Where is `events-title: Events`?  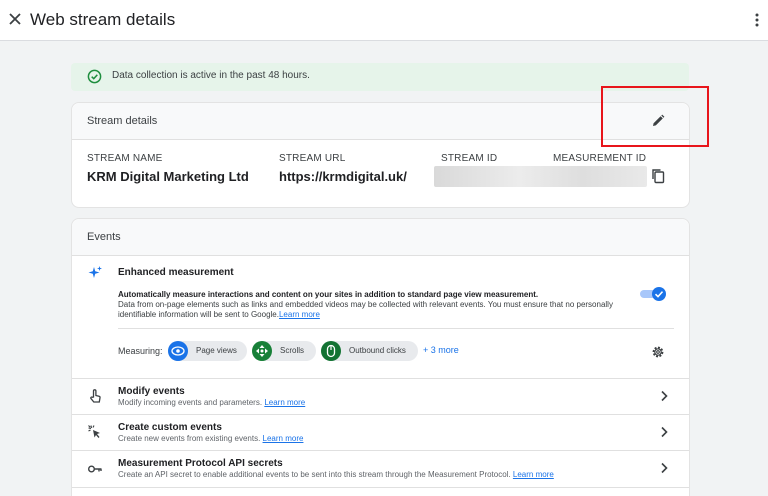
events-title: Events is located at coordinates (104, 237).